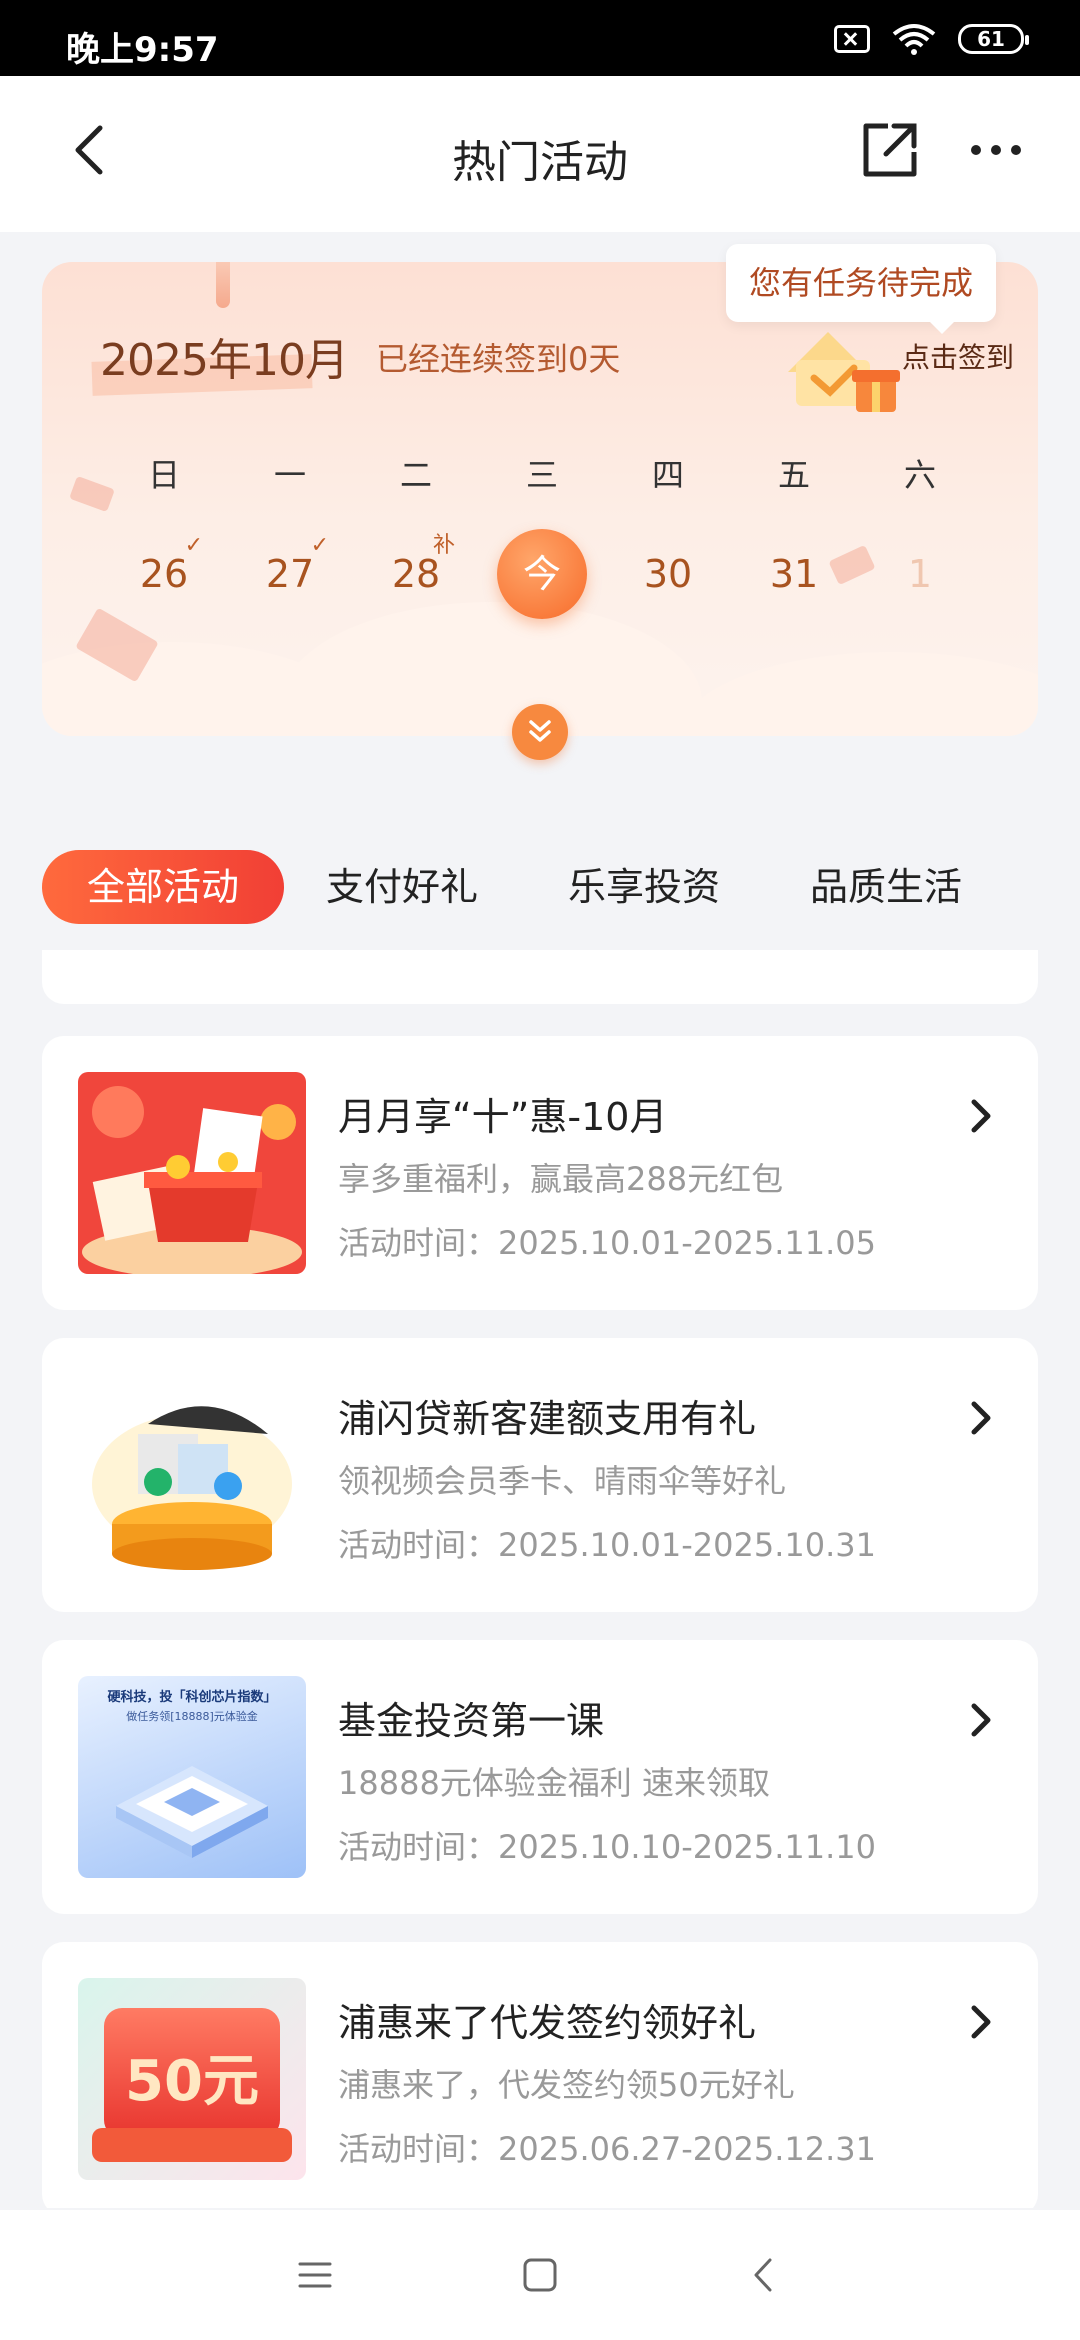 The width and height of the screenshot is (1080, 2340). I want to click on fifty-yuan-coupon-image: 50元, so click(192, 2079).